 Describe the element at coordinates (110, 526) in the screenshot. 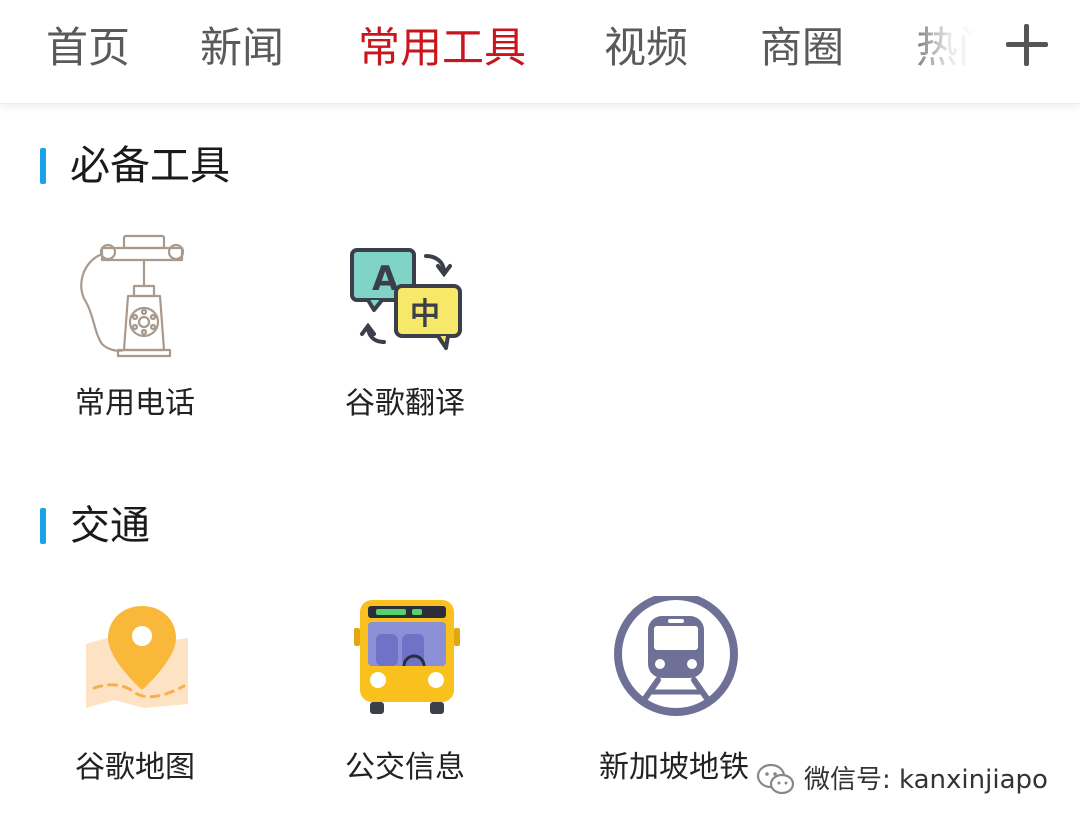

I see `section-title-text: 交通` at that location.